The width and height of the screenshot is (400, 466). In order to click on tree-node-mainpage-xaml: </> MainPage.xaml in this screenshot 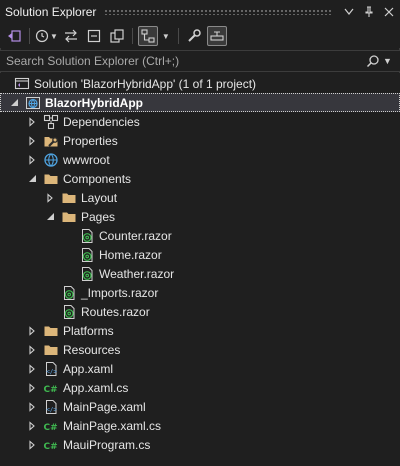, I will do `click(200, 406)`.